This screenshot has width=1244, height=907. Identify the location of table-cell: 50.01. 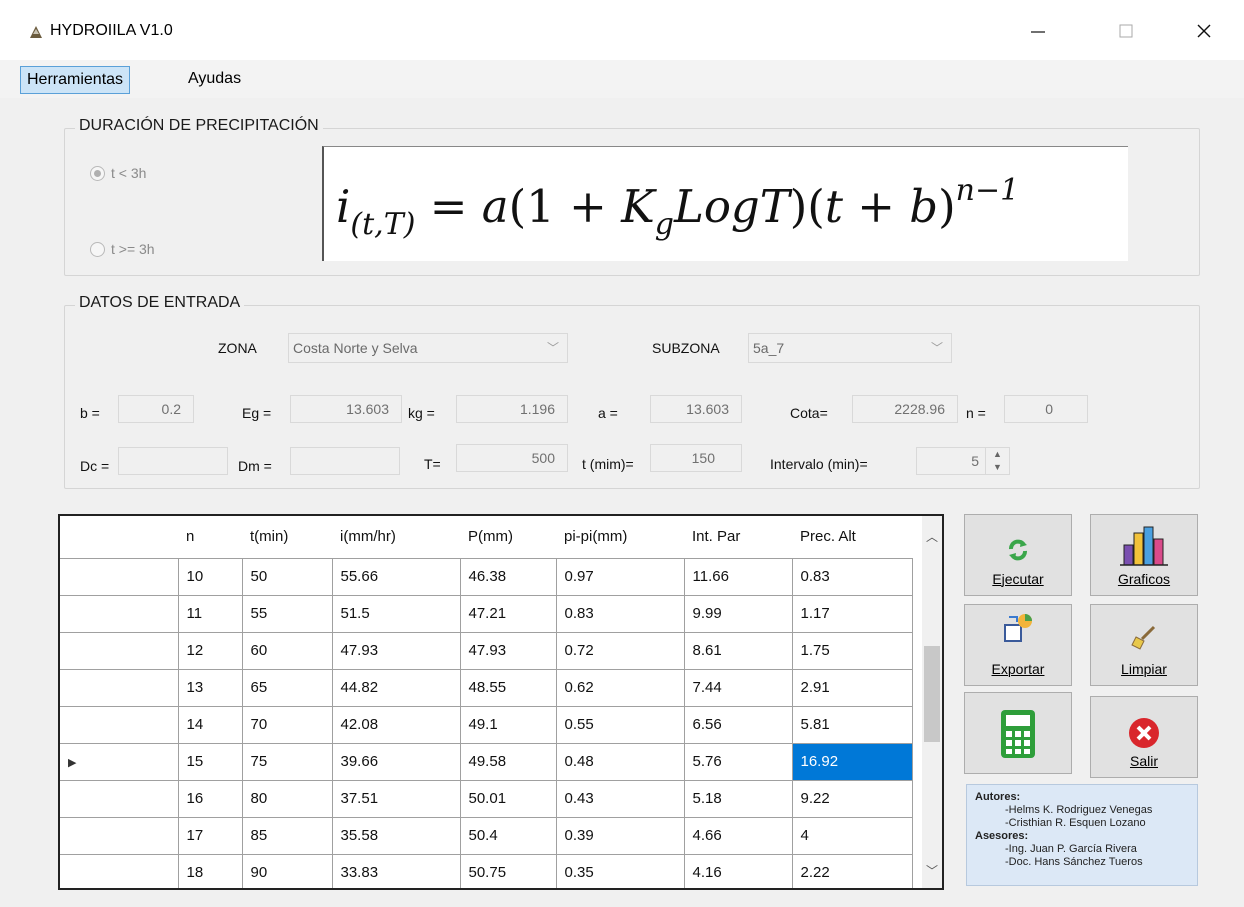
(508, 798).